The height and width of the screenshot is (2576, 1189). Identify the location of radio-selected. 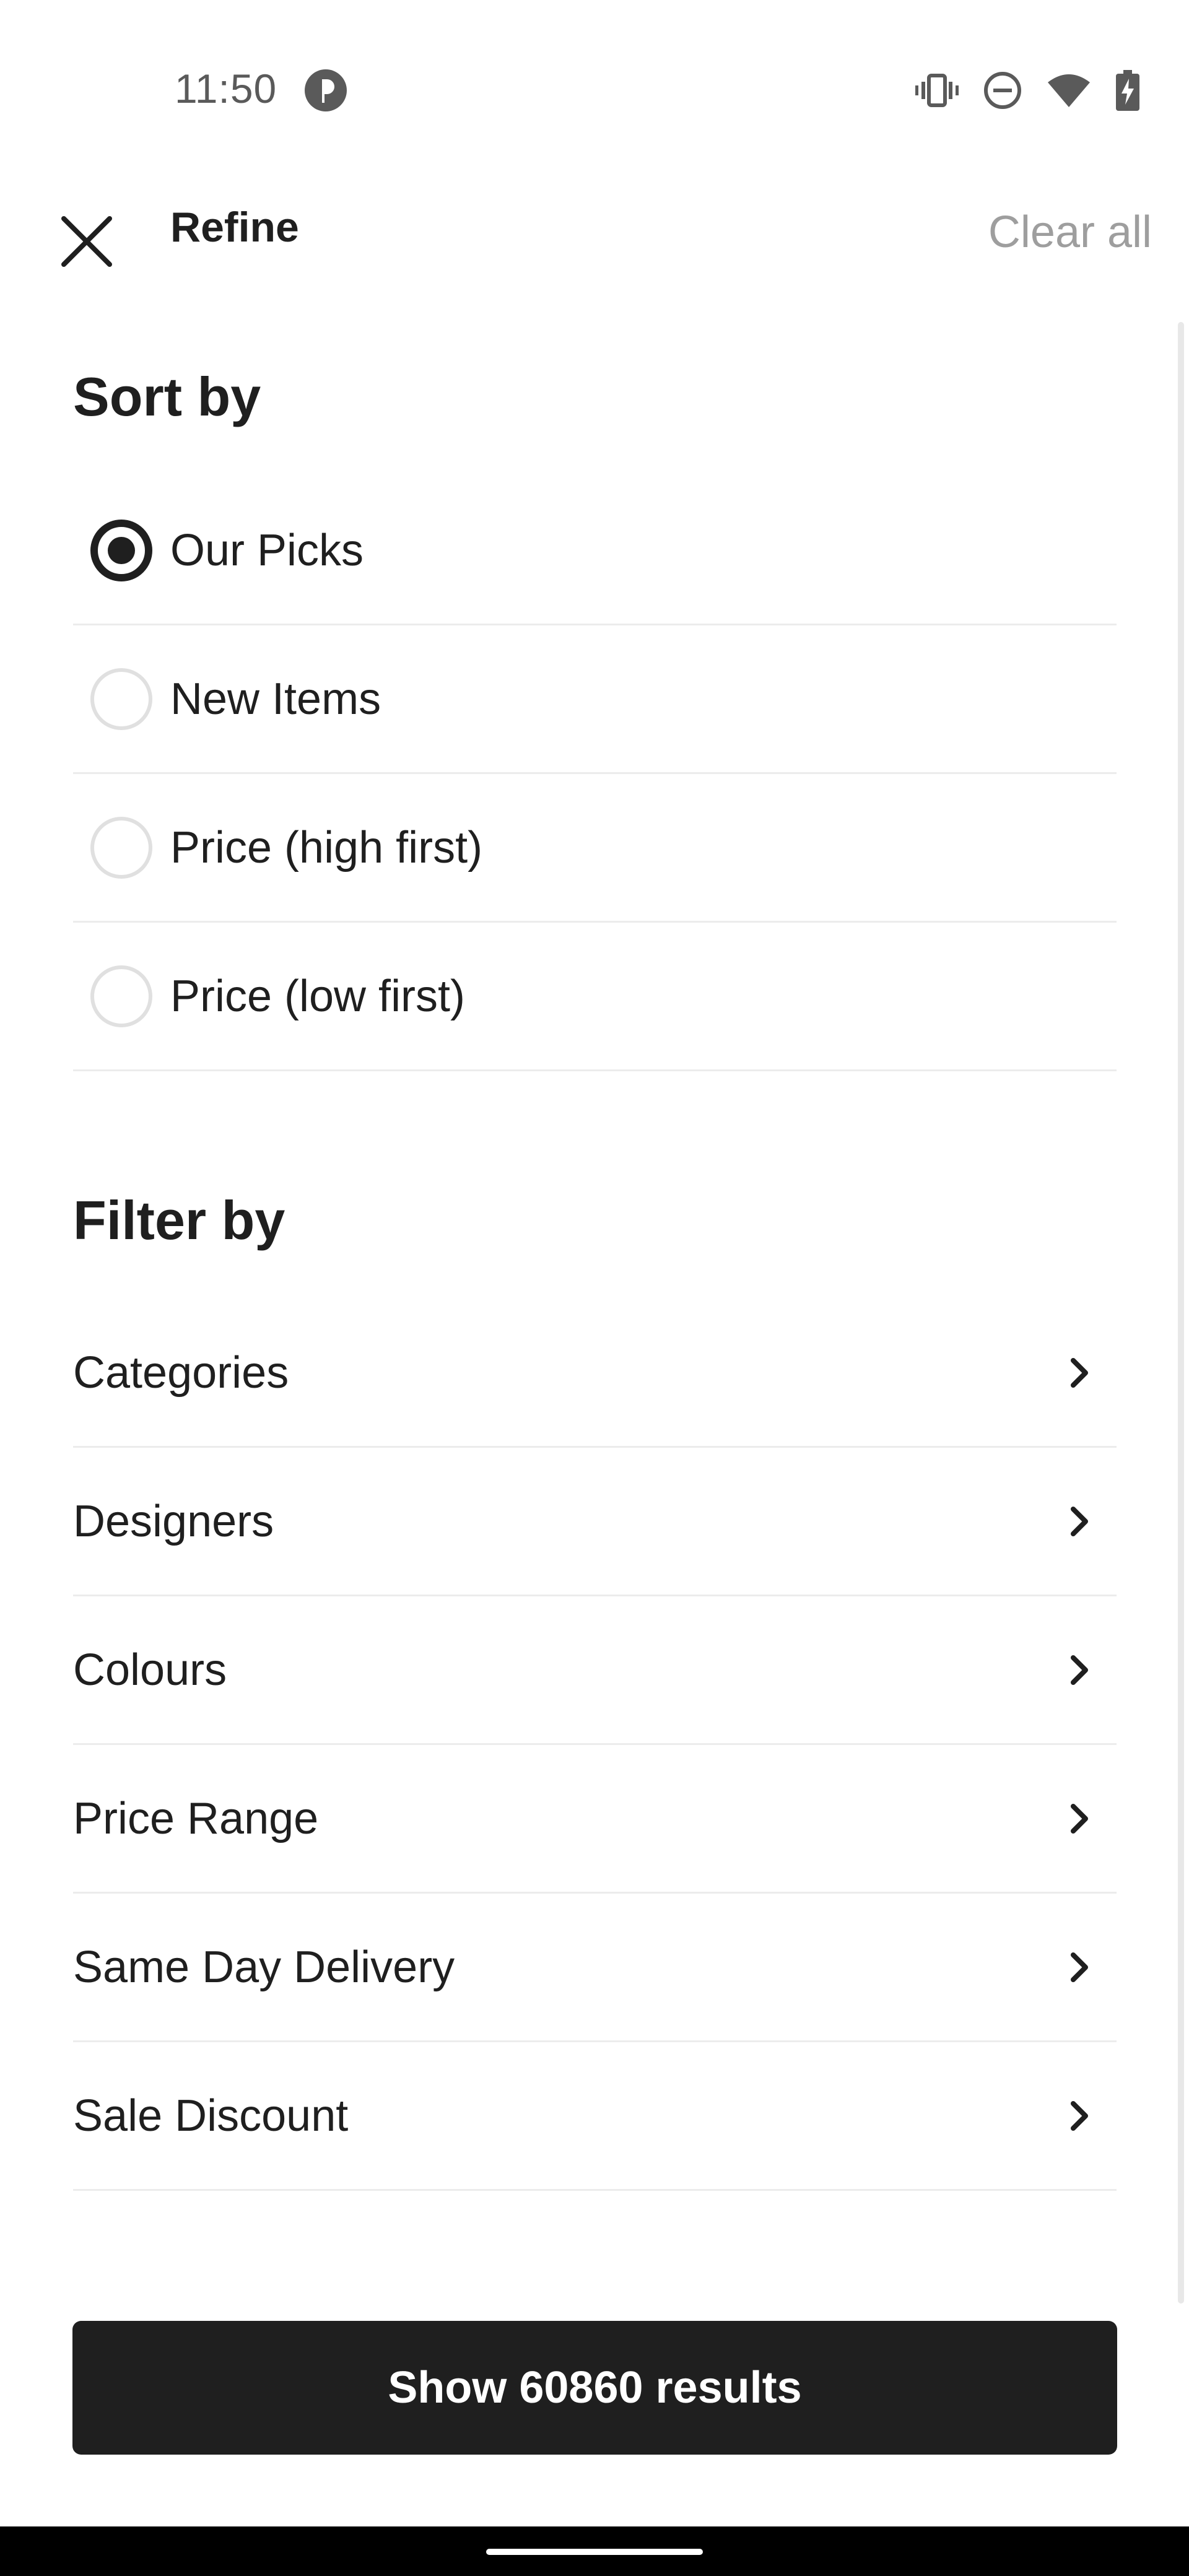
(121, 550).